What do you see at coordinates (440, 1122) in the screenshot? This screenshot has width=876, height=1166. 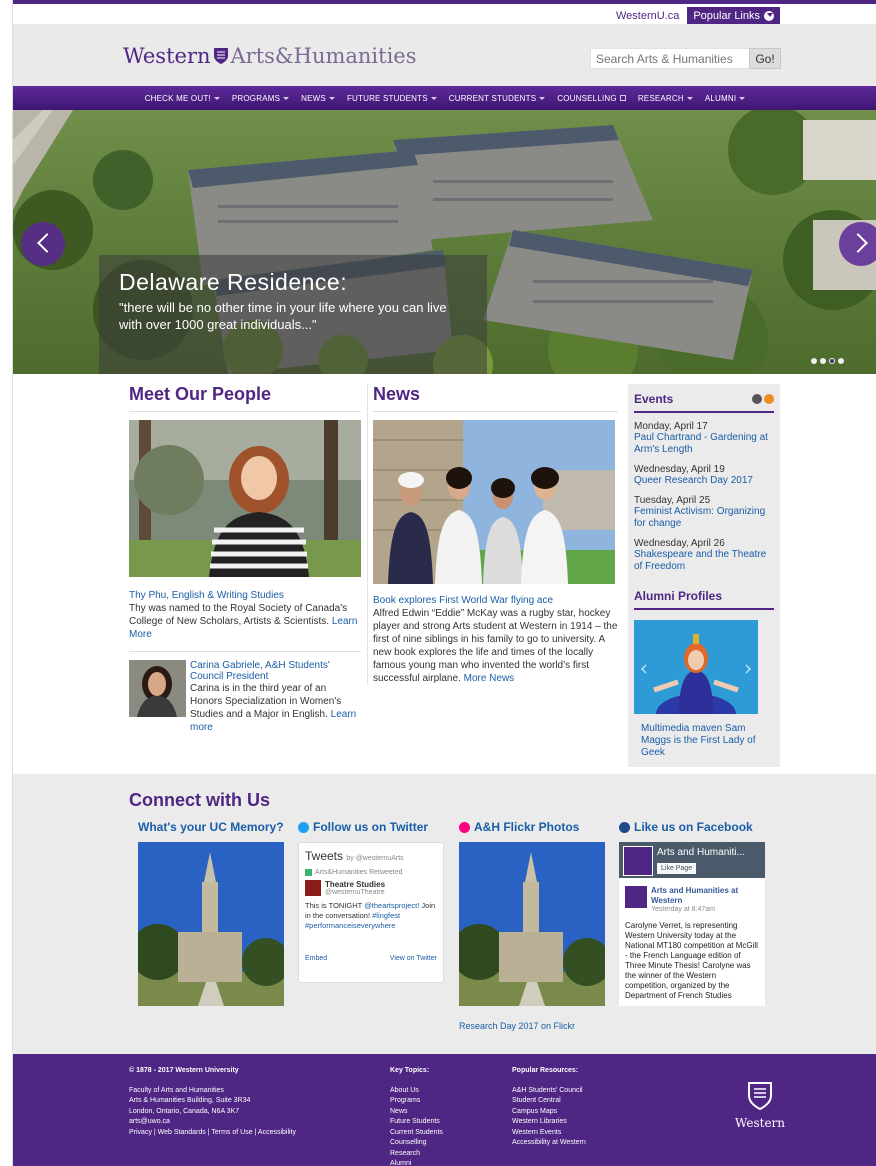 I see `footer-key-topic-link: Future Students` at bounding box center [440, 1122].